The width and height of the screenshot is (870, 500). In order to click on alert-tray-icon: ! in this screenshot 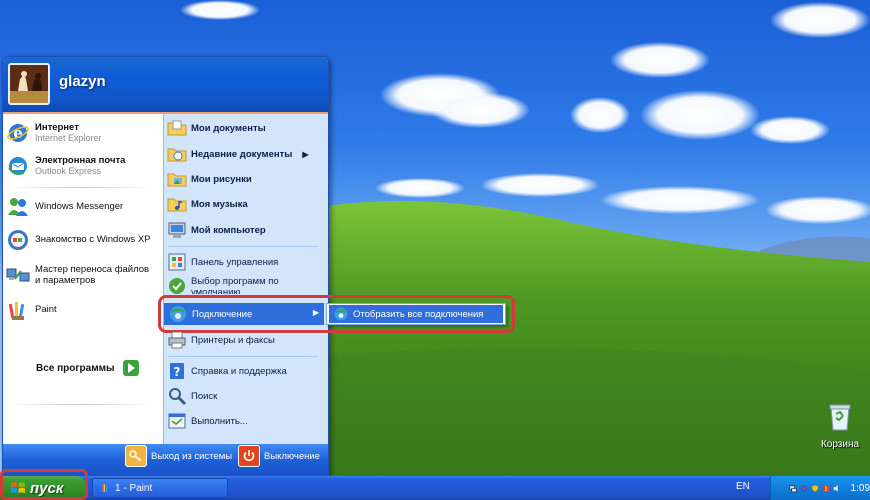, I will do `click(826, 488)`.